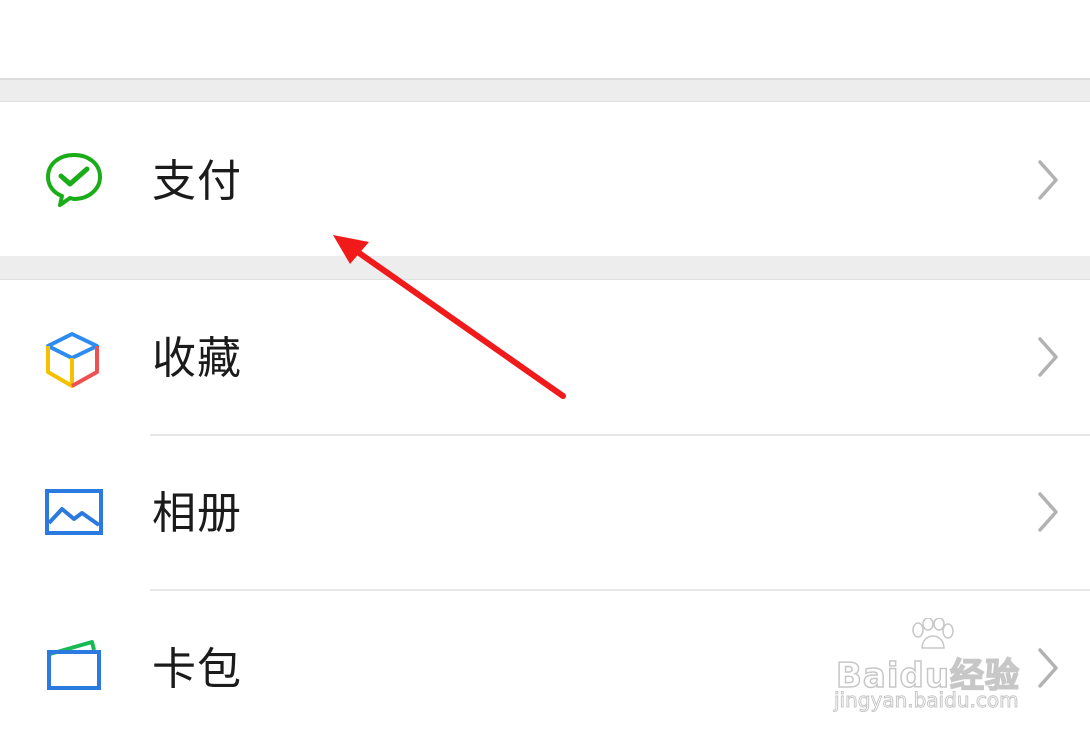 The image size is (1090, 740). Describe the element at coordinates (927, 700) in the screenshot. I see `watermark-url: jingyan.baidu.com` at that location.